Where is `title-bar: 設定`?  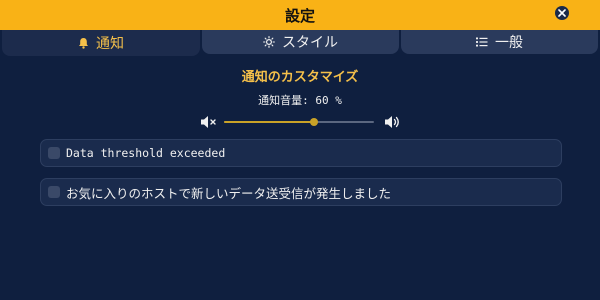 title-bar: 設定 is located at coordinates (300, 15).